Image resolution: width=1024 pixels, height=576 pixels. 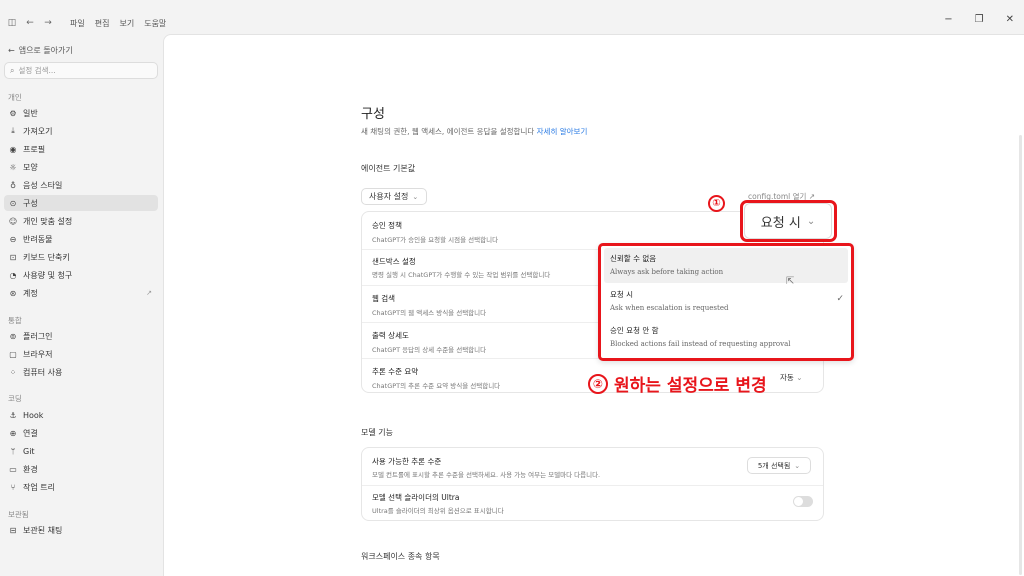 What do you see at coordinates (18, 514) in the screenshot?
I see `section-archive: 보관됨` at bounding box center [18, 514].